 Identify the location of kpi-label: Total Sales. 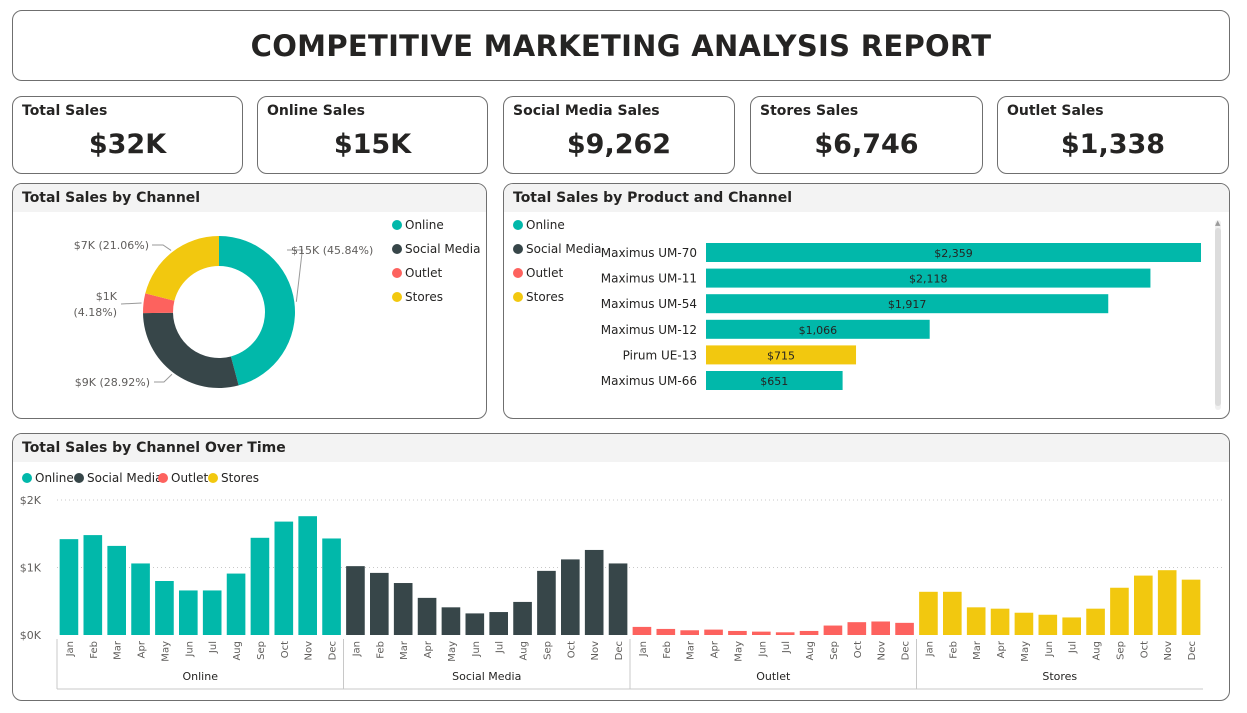
(65, 111).